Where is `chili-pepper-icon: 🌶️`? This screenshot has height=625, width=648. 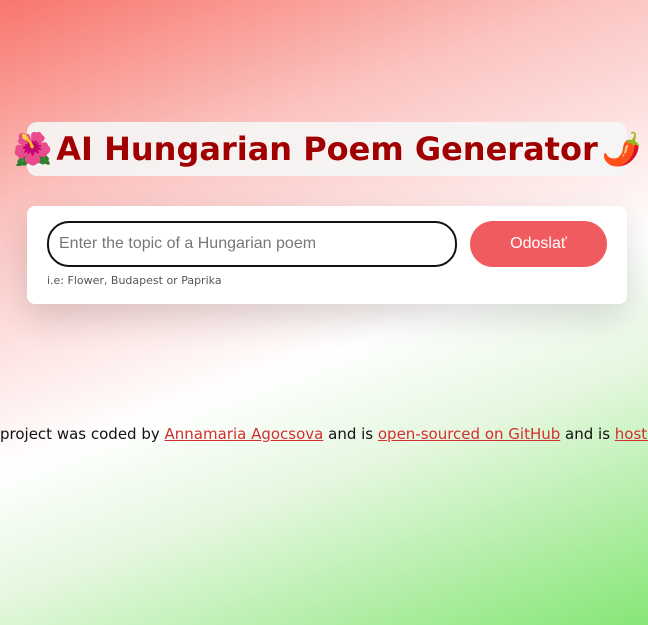 chili-pepper-icon: 🌶️ is located at coordinates (621, 149).